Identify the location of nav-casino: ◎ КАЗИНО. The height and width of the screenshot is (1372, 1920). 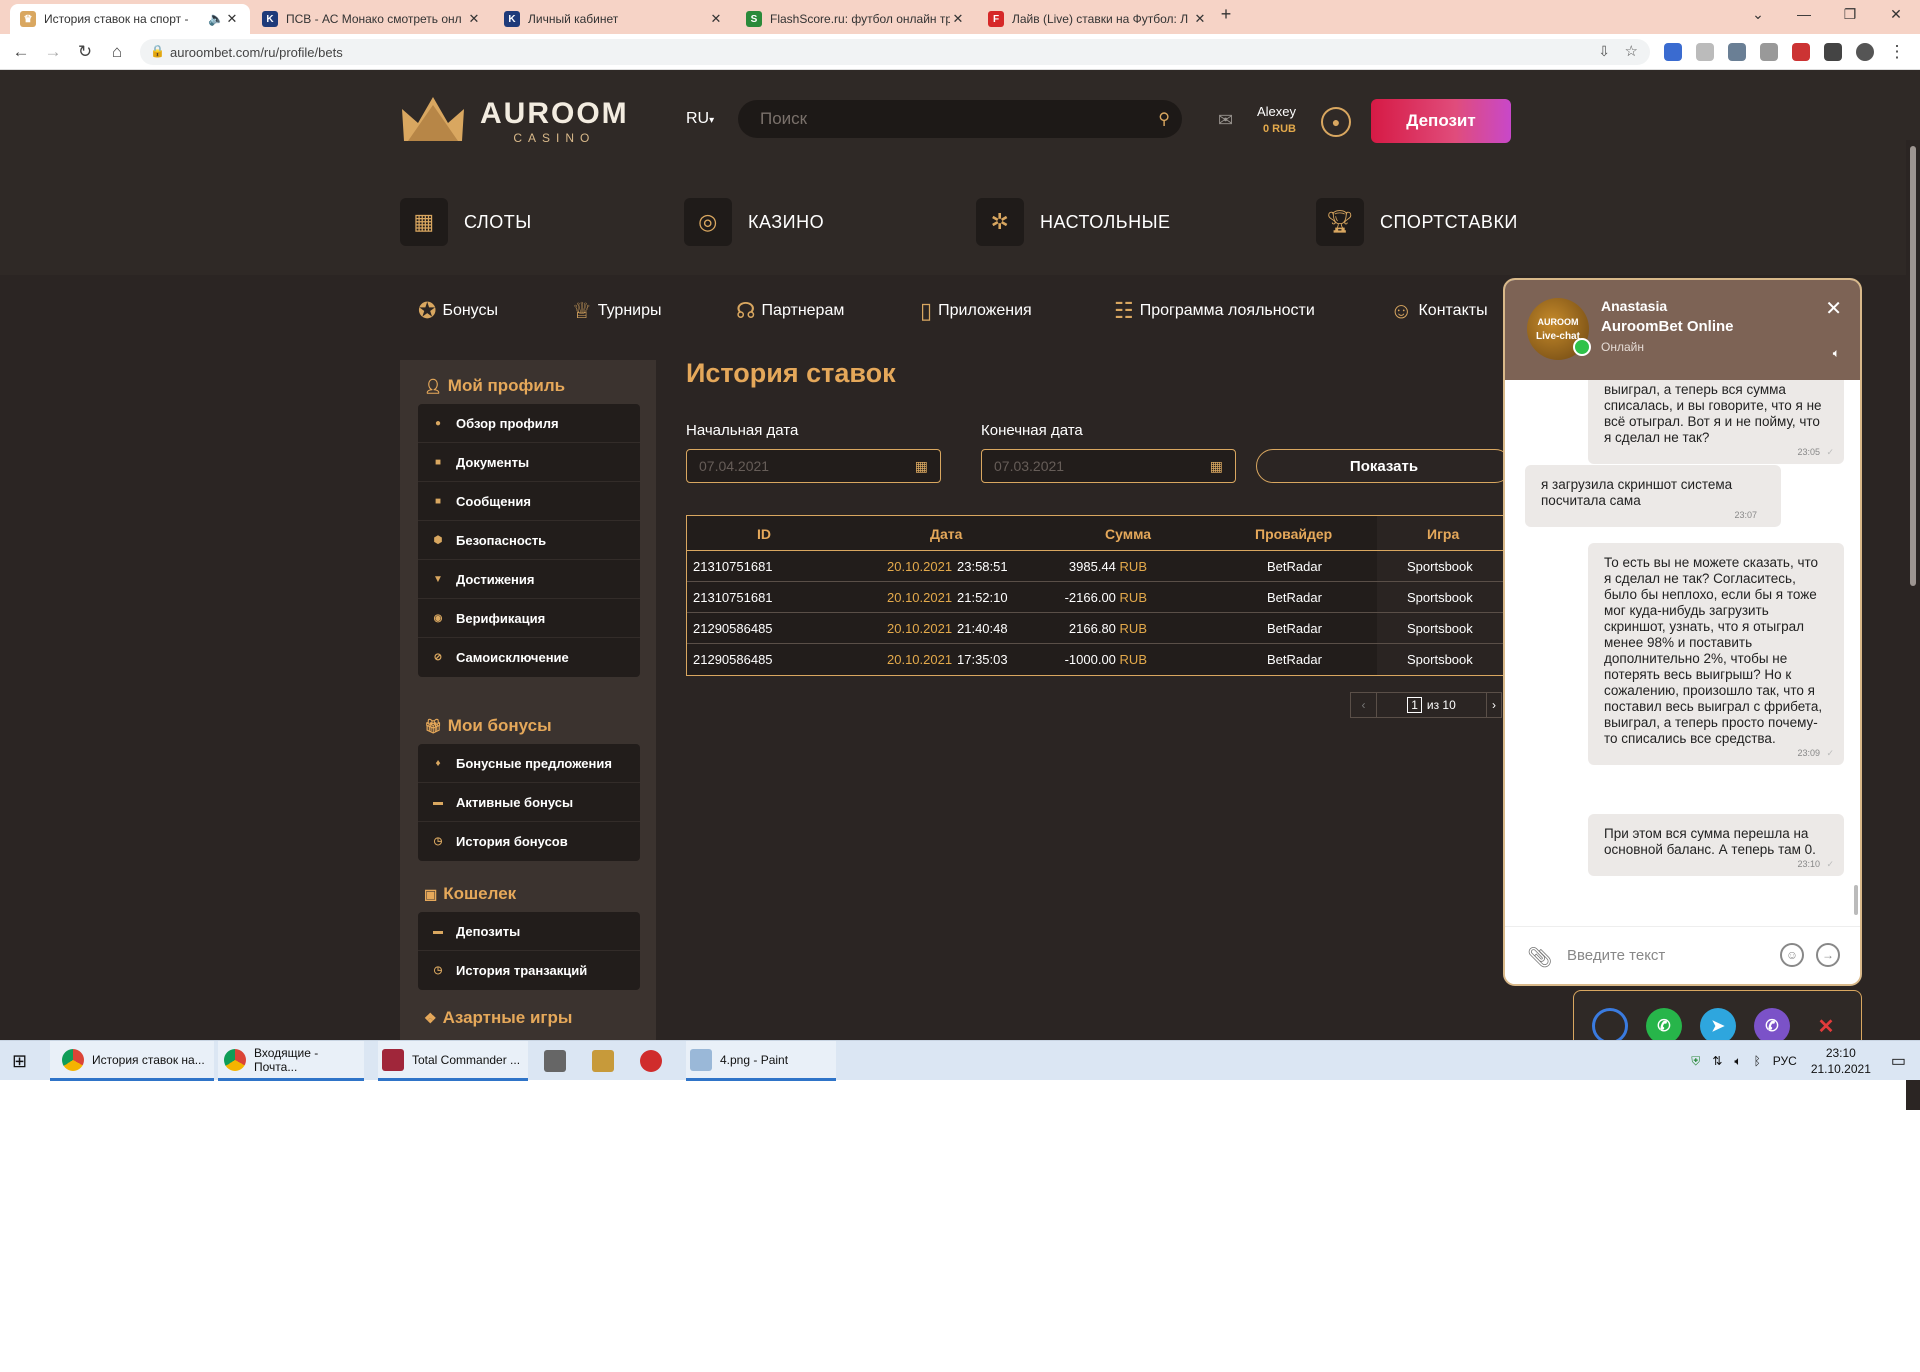
(754, 222).